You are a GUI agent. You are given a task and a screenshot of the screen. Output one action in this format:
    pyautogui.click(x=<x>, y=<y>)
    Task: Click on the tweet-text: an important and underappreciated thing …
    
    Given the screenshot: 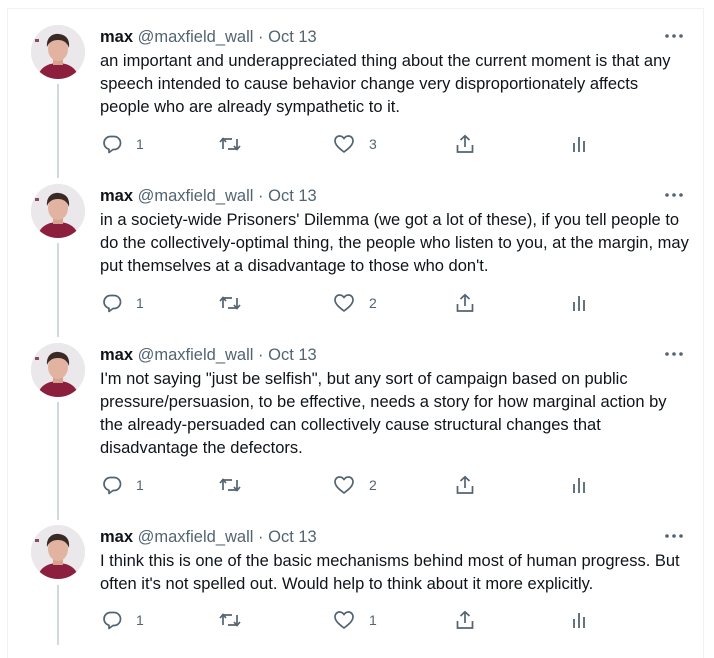 What is the action you would take?
    pyautogui.click(x=385, y=84)
    